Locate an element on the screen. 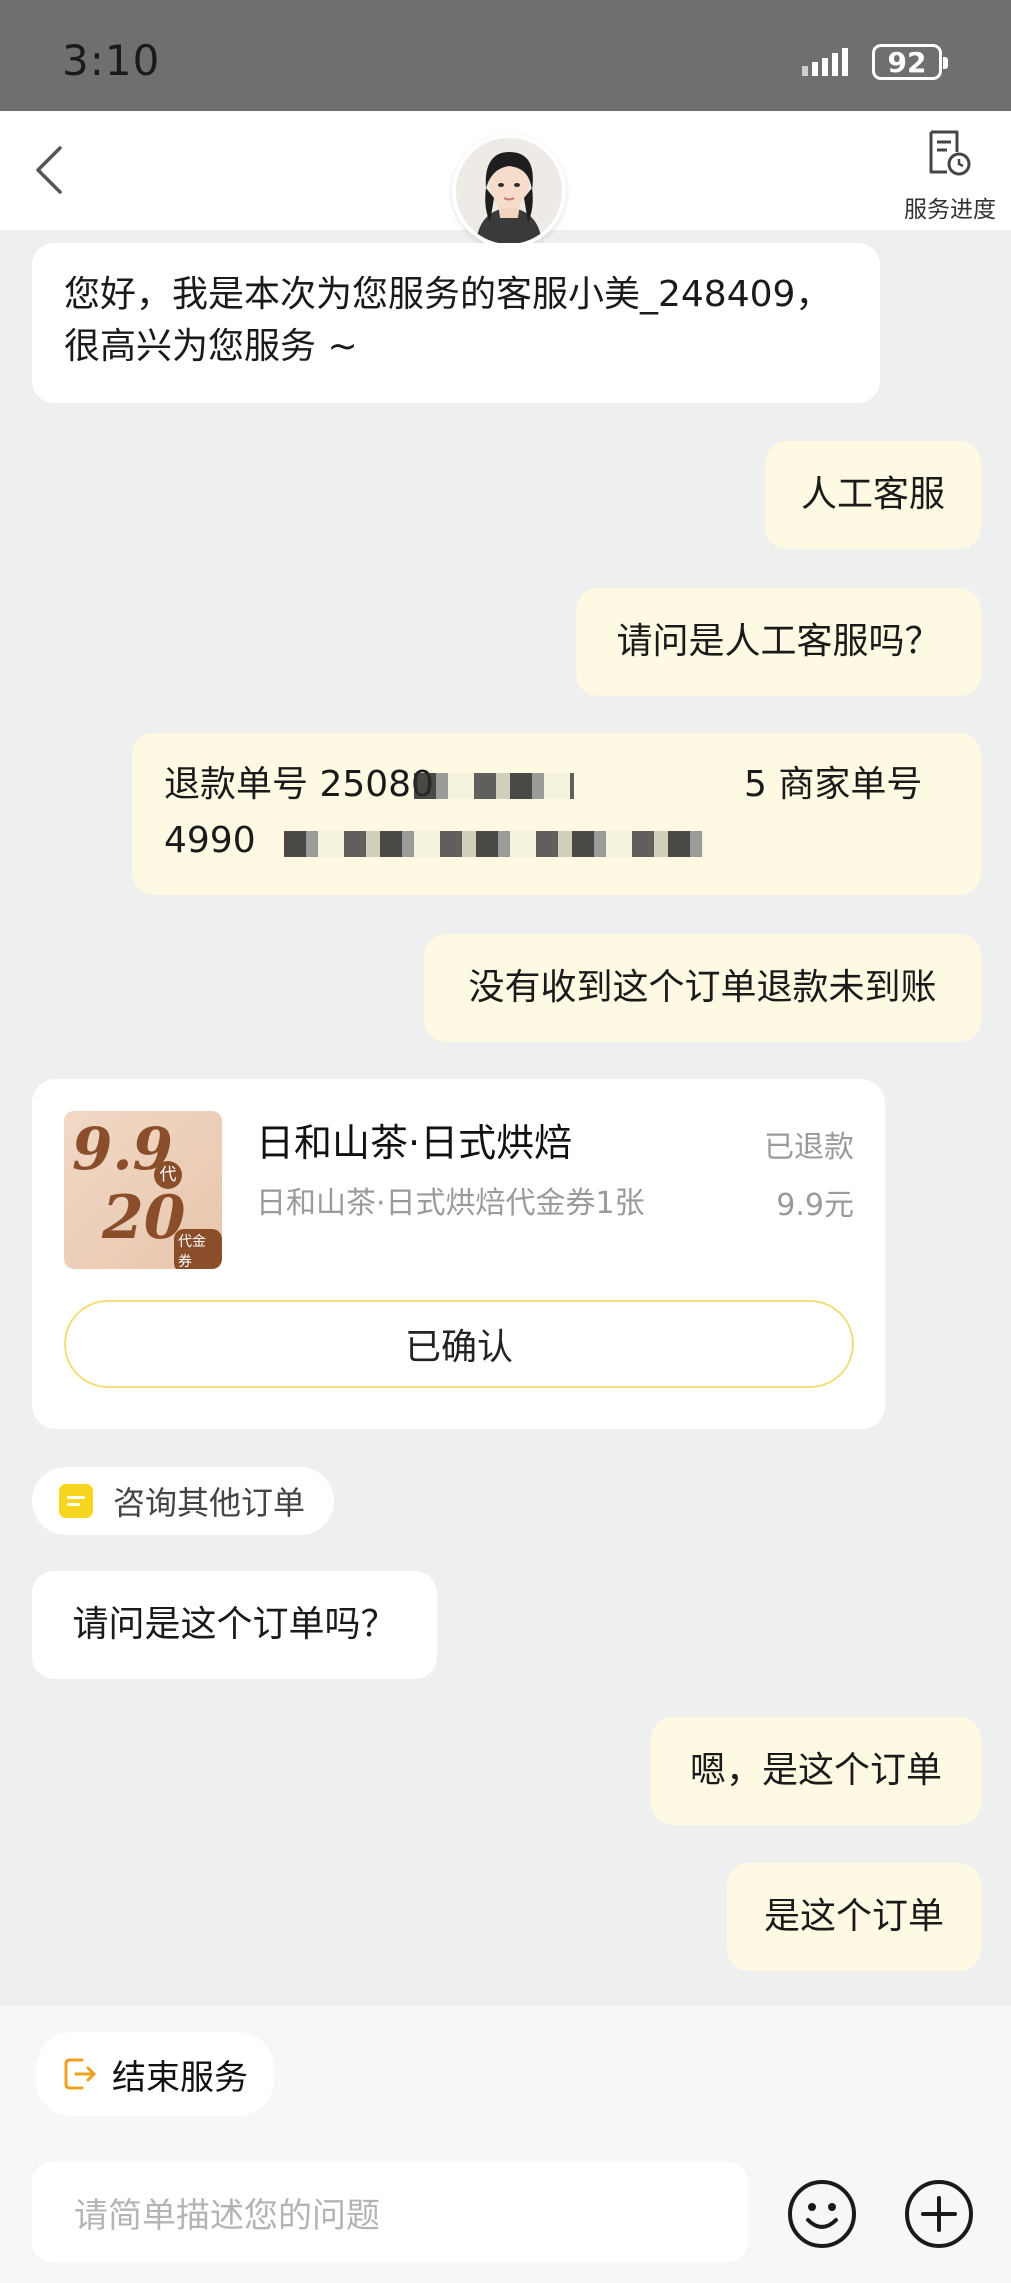 The width and height of the screenshot is (1011, 2283). voucher-face-value: 20 is located at coordinates (144, 1218).